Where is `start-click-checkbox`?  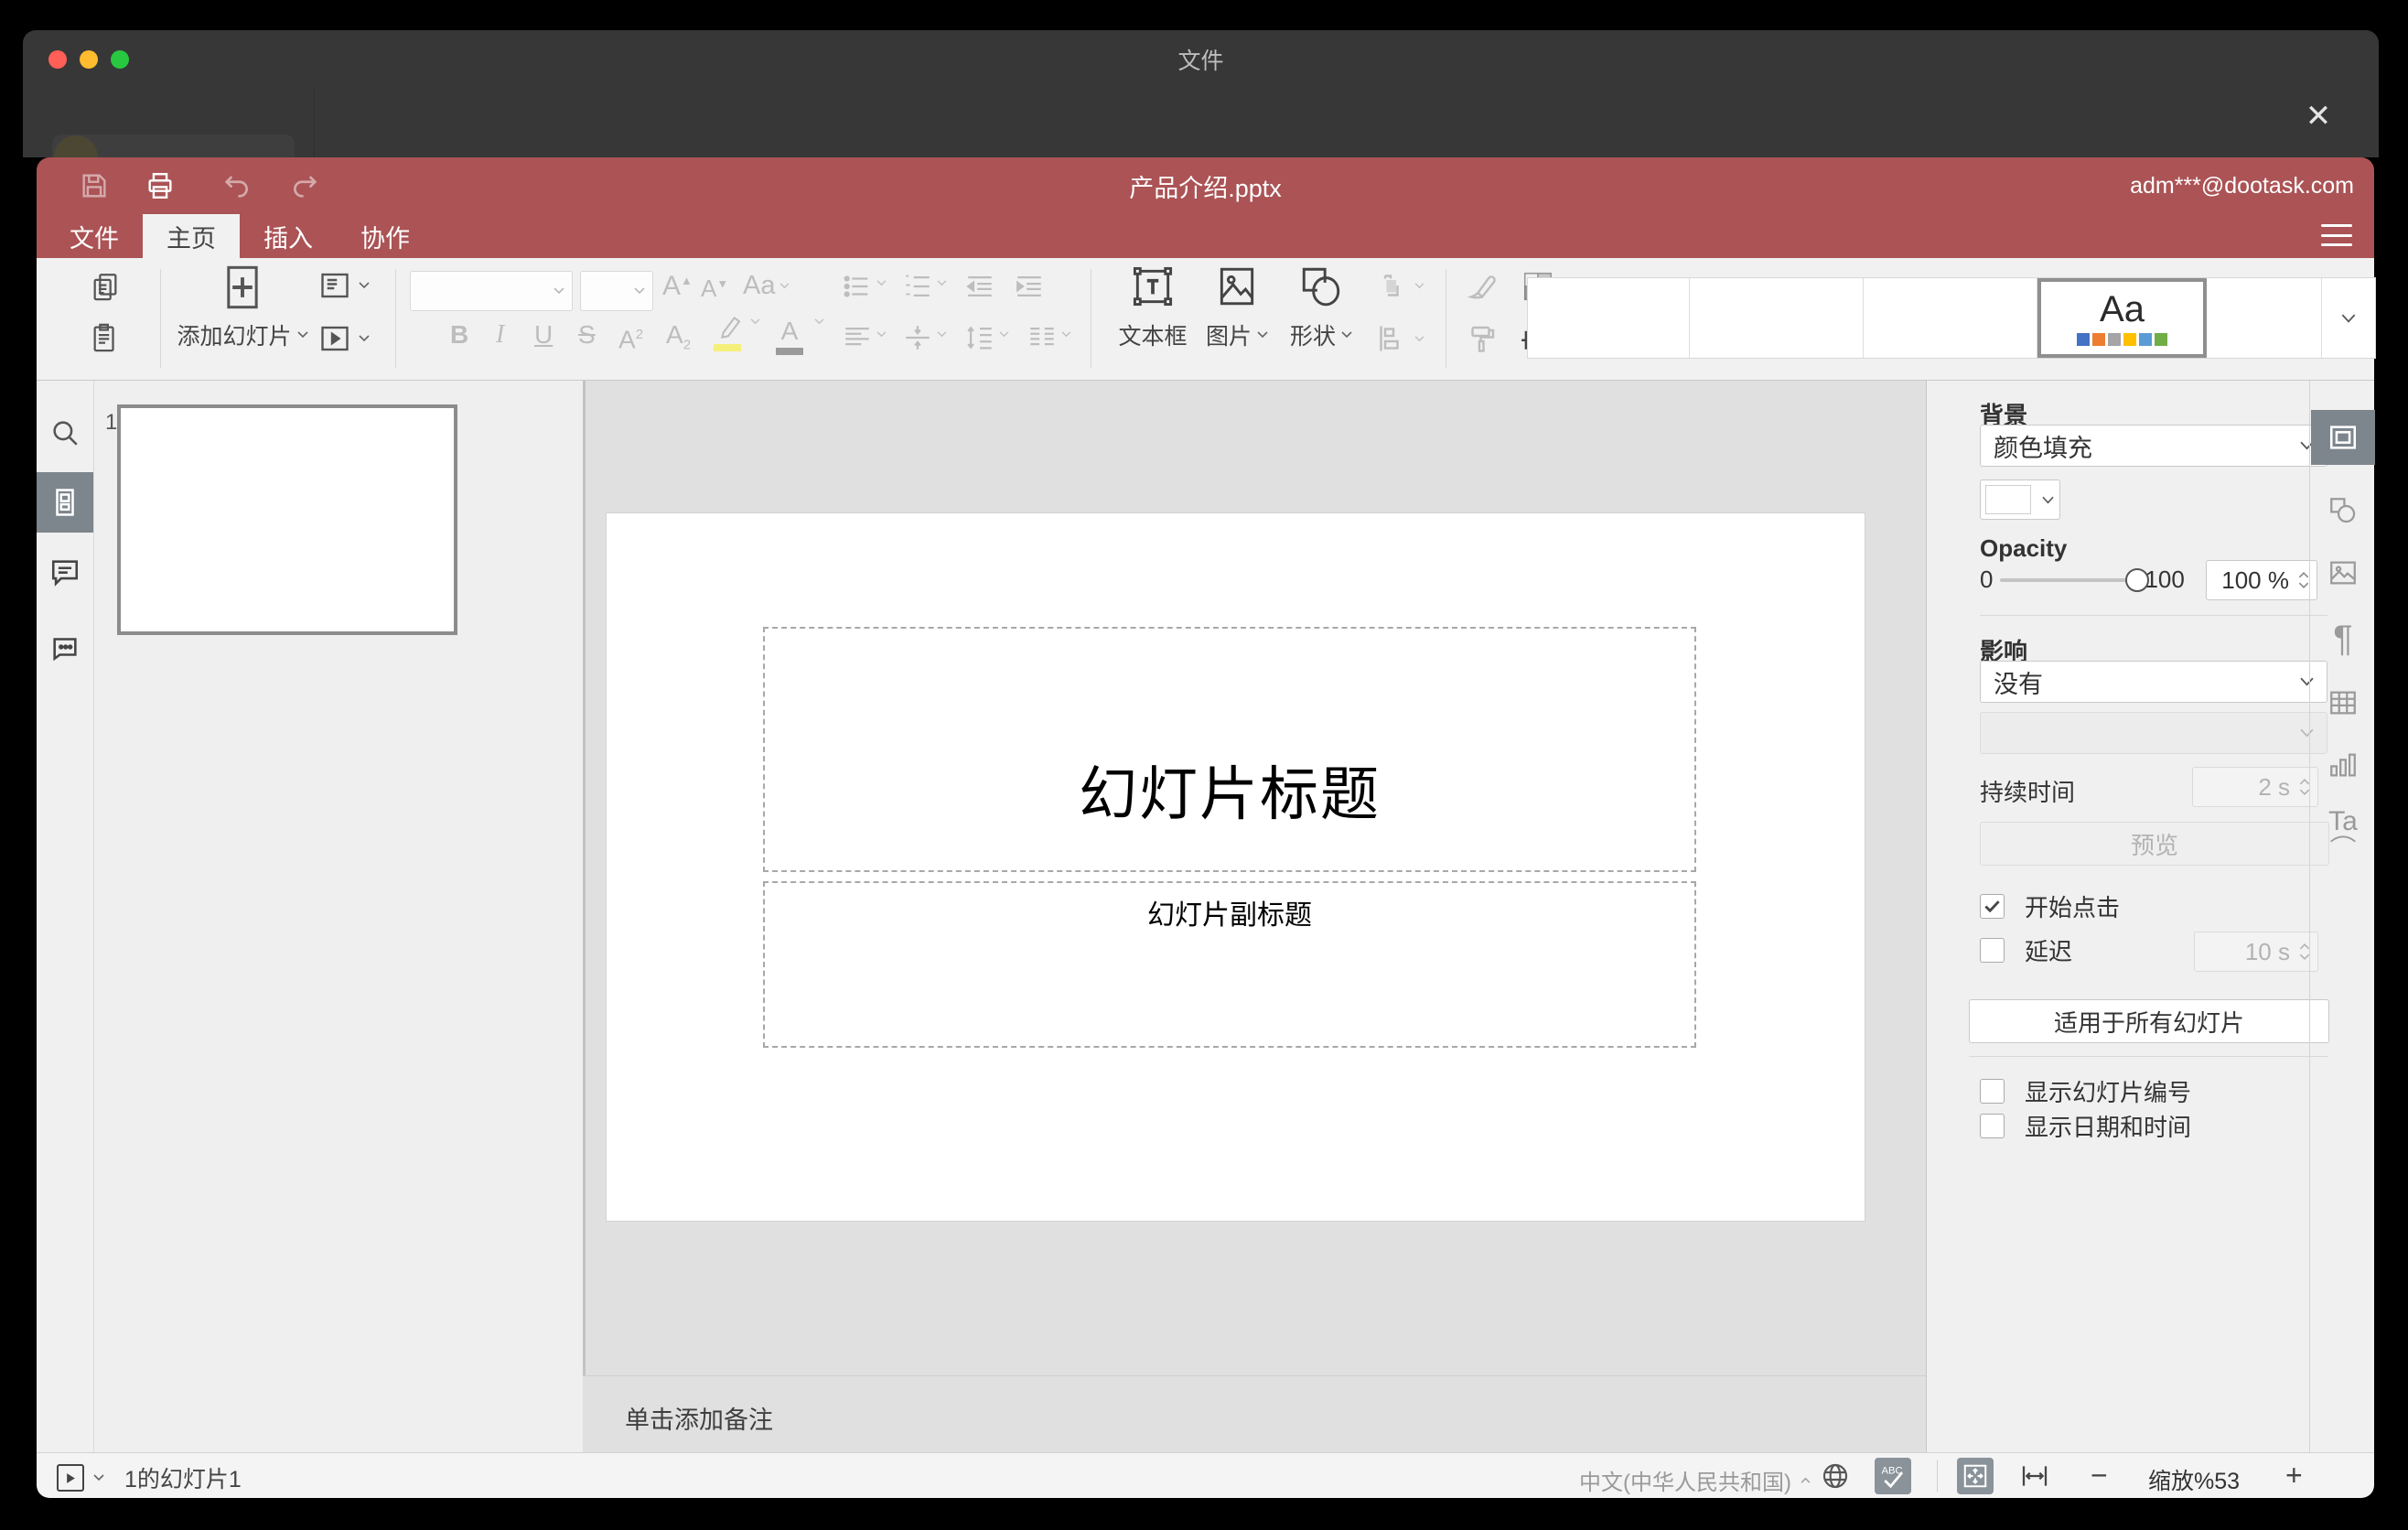 start-click-checkbox is located at coordinates (1992, 906).